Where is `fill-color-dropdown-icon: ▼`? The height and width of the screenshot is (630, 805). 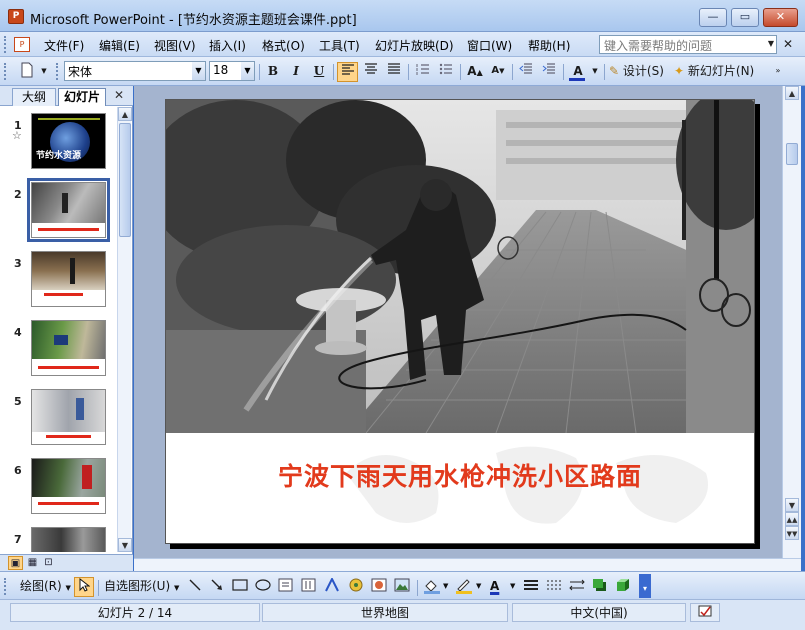
fill-color-dropdown-icon: ▼ is located at coordinates (445, 587).